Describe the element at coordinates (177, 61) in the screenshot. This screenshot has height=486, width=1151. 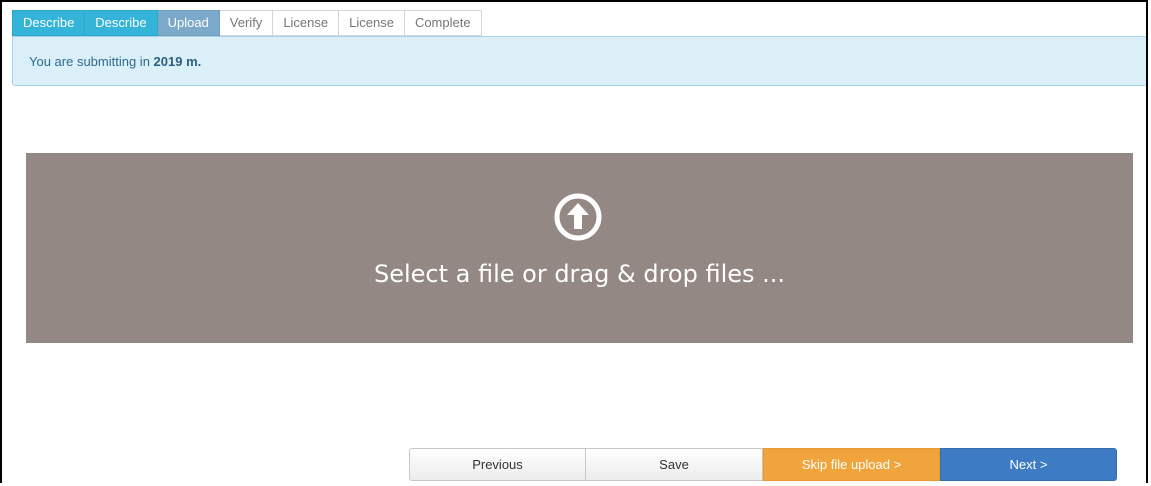
I see `alert-collection: 2019 m.` at that location.